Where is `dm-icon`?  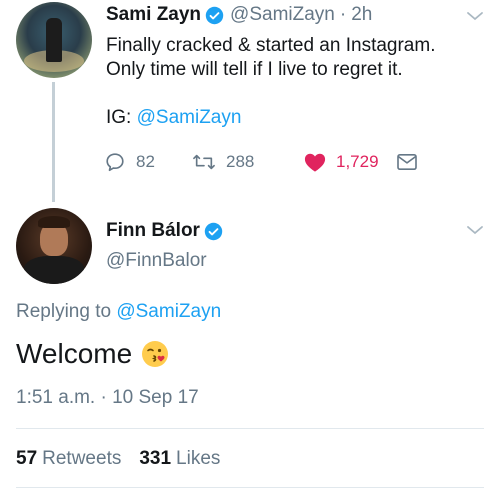
dm-icon is located at coordinates (407, 162).